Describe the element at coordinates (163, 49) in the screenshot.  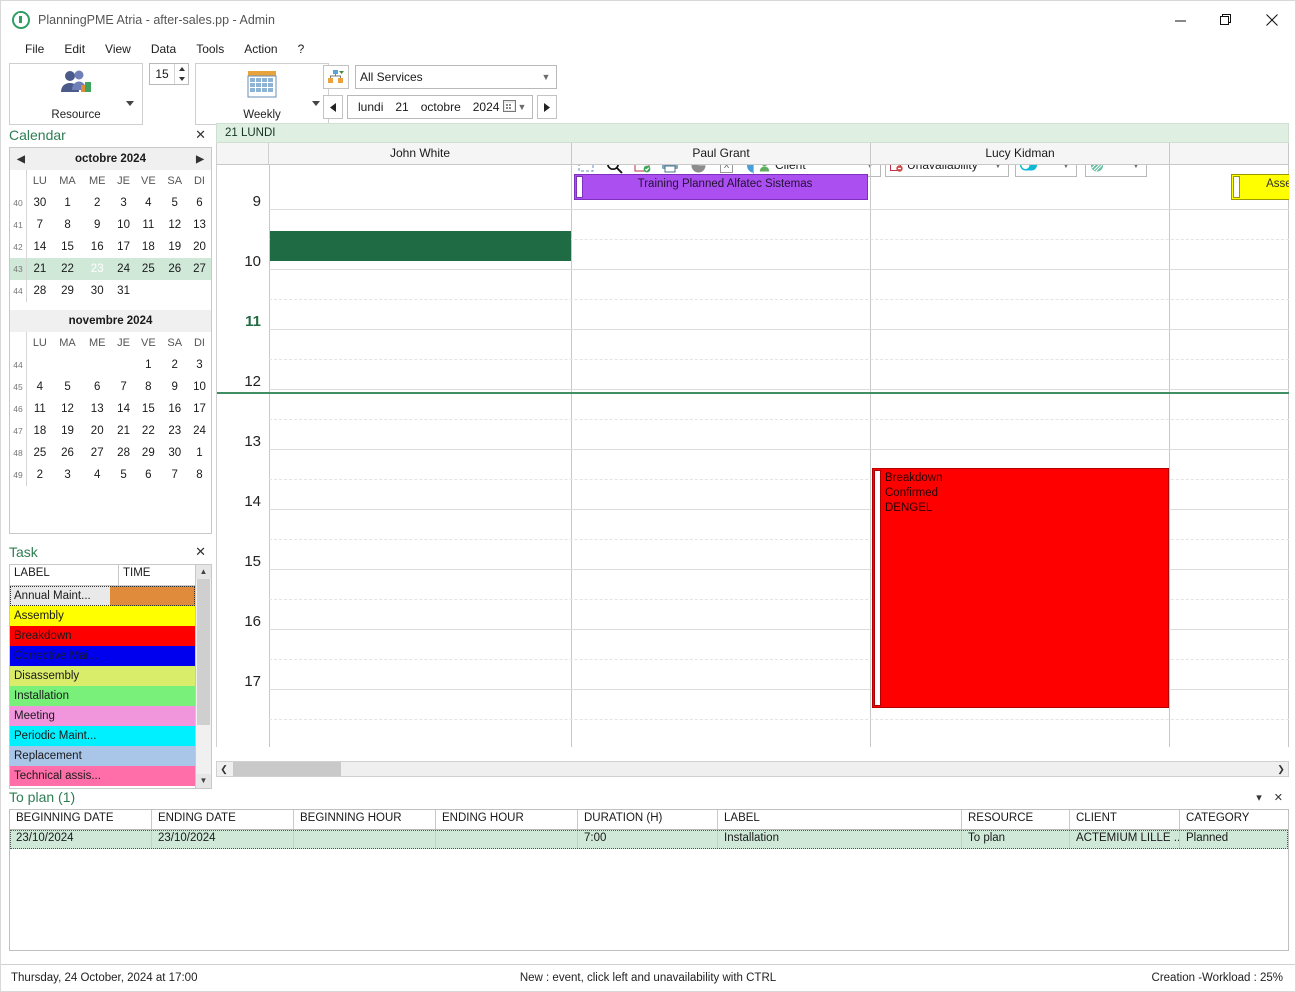
I see `menu-data: Data` at that location.